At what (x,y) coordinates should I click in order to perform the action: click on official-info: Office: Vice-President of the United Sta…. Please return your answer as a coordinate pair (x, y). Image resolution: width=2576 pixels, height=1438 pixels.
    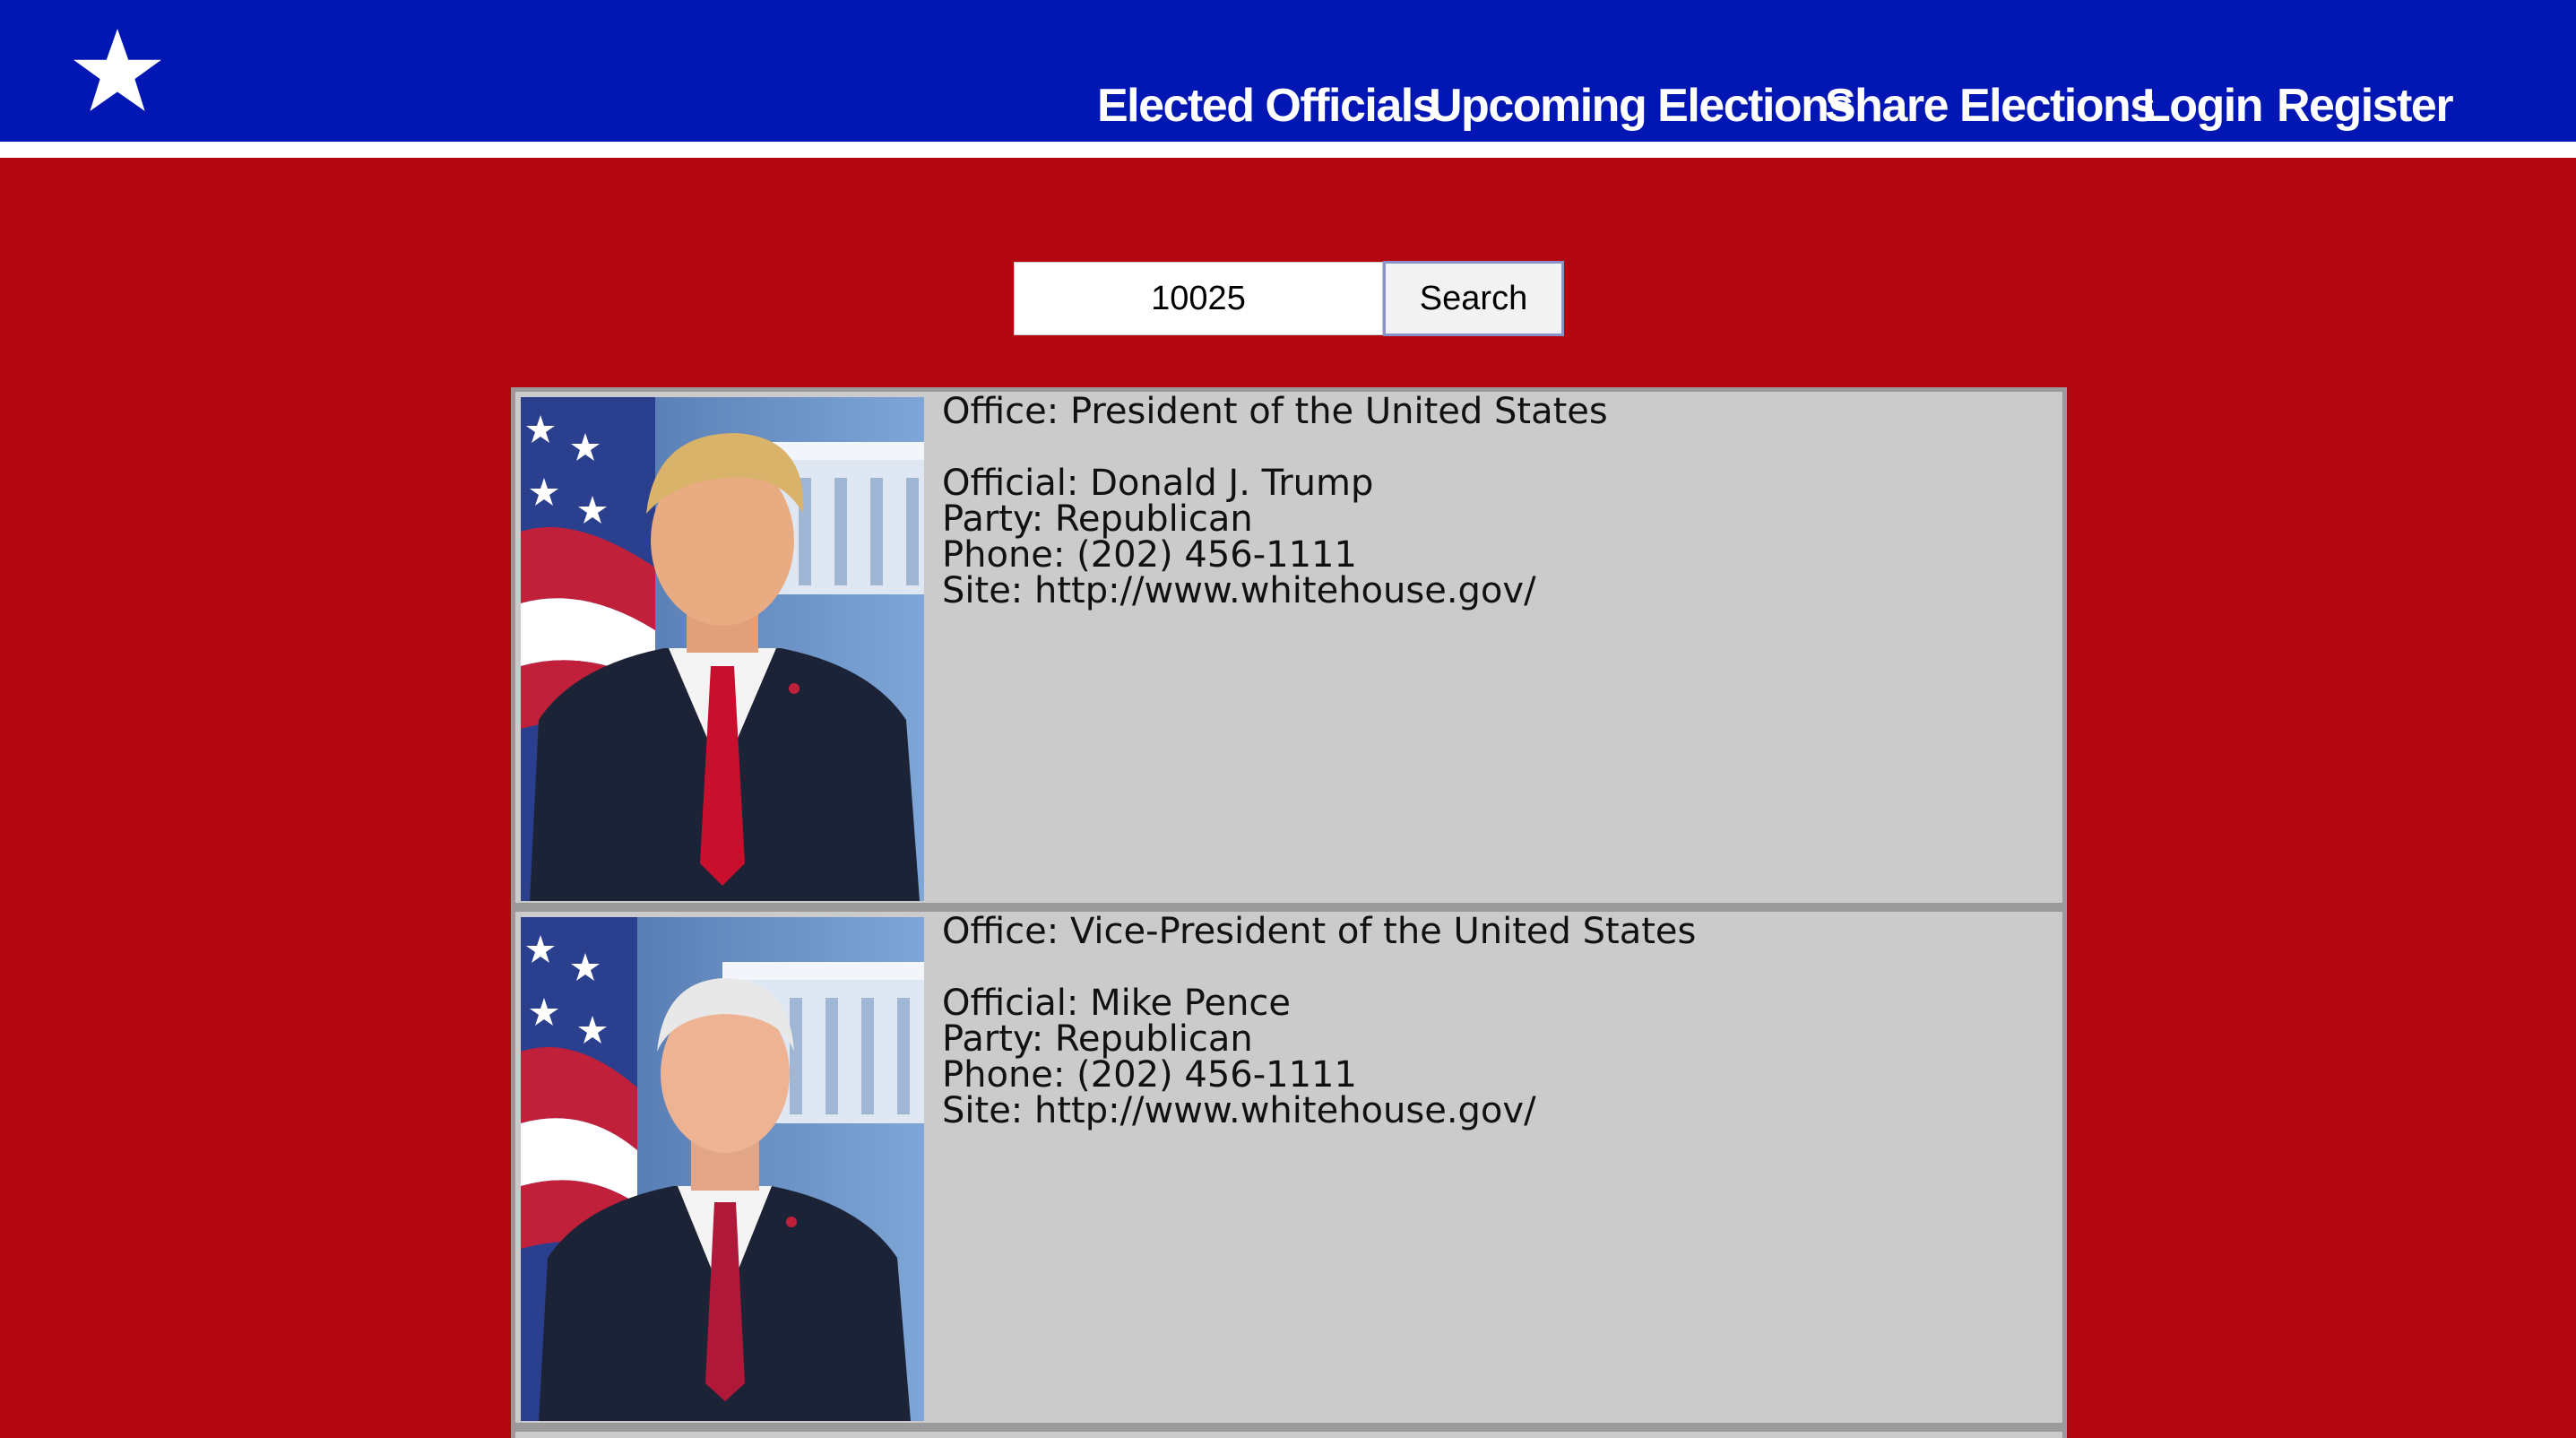
    Looking at the image, I should click on (1319, 1021).